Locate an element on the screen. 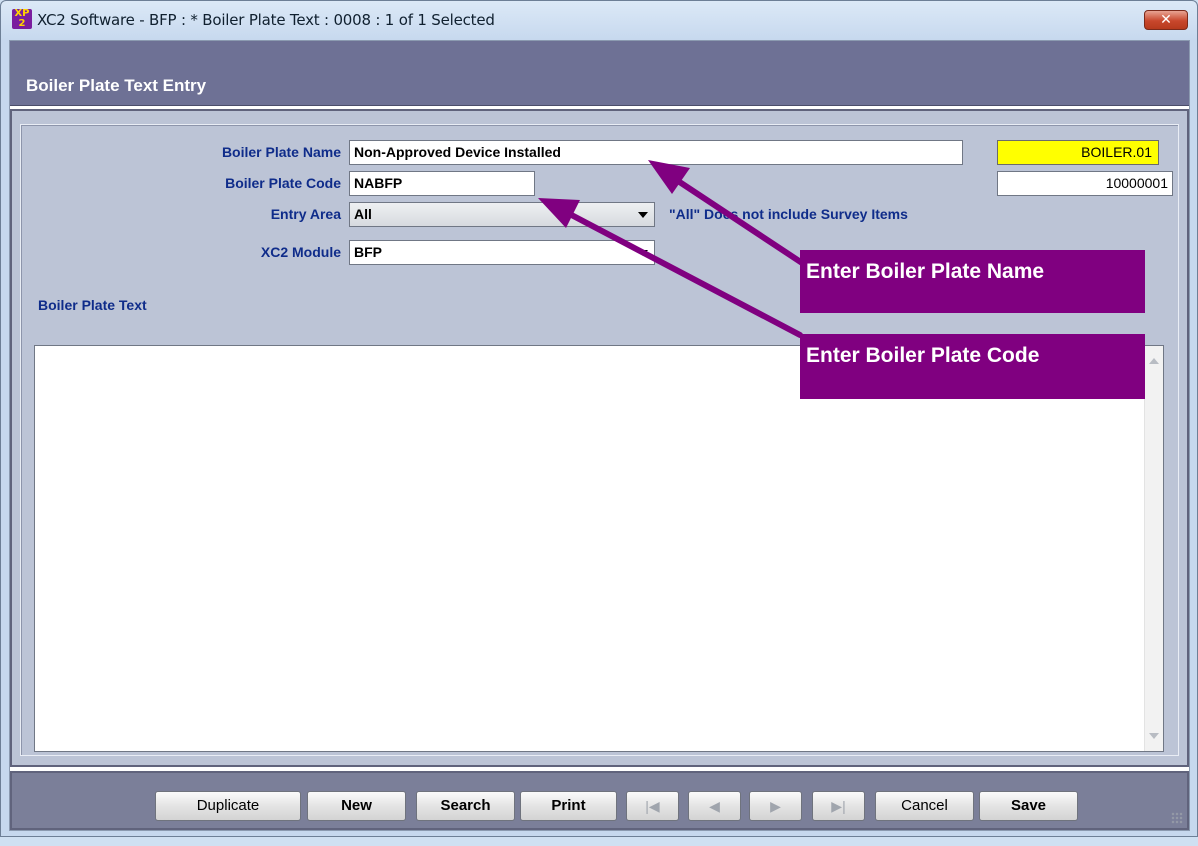 The width and height of the screenshot is (1198, 846). new-button: New is located at coordinates (356, 806).